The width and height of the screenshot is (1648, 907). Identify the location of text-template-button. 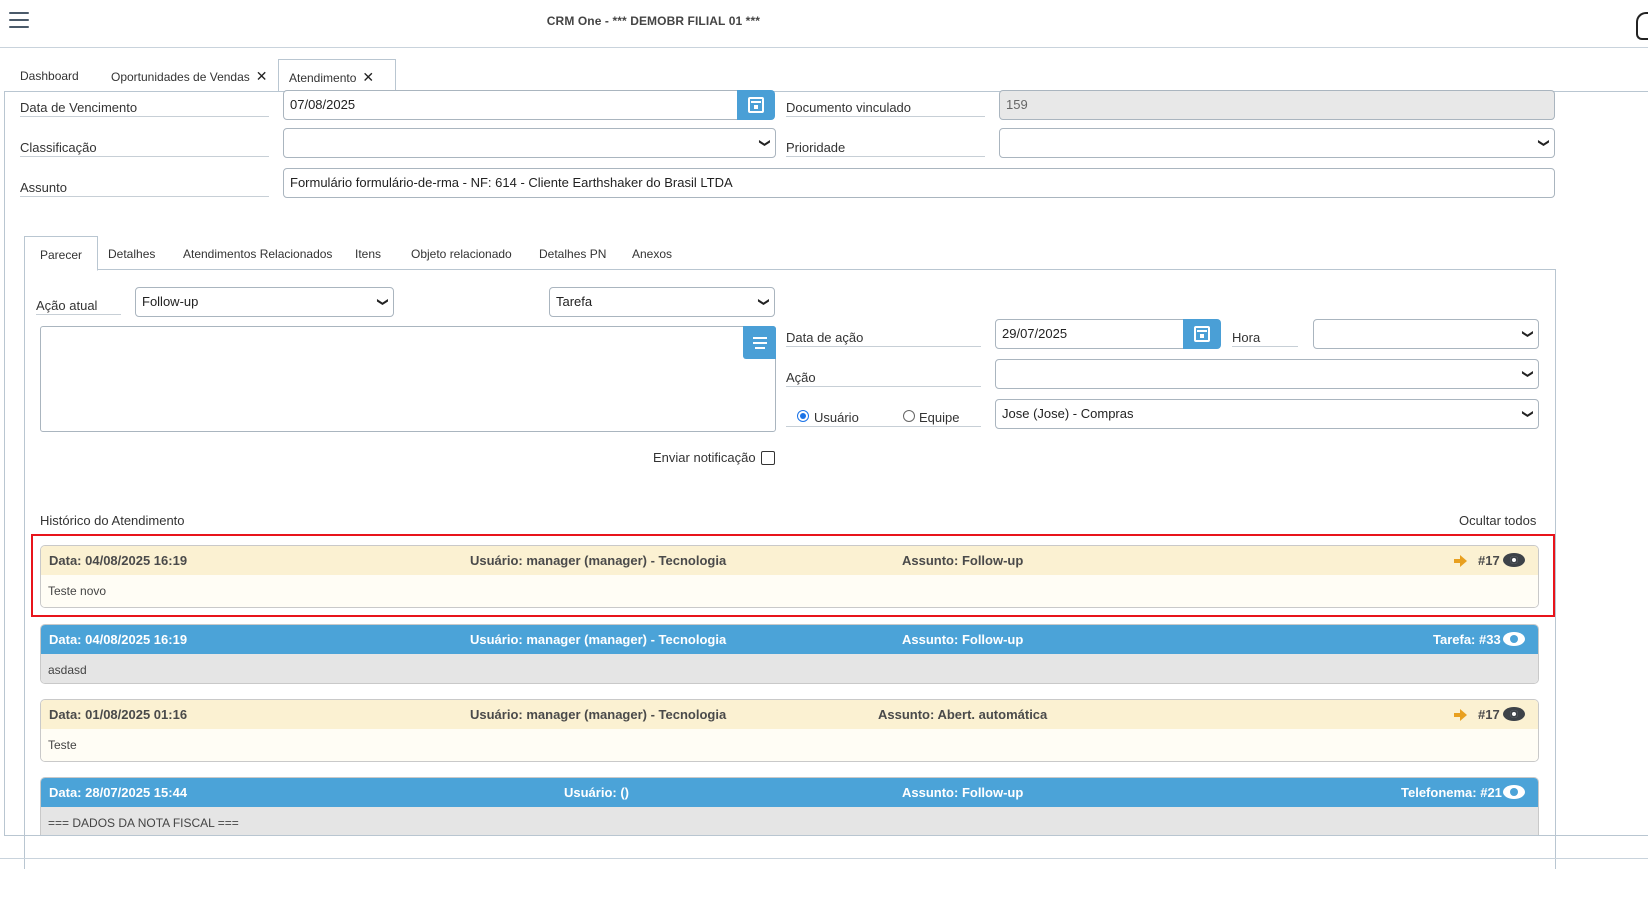
(759, 342).